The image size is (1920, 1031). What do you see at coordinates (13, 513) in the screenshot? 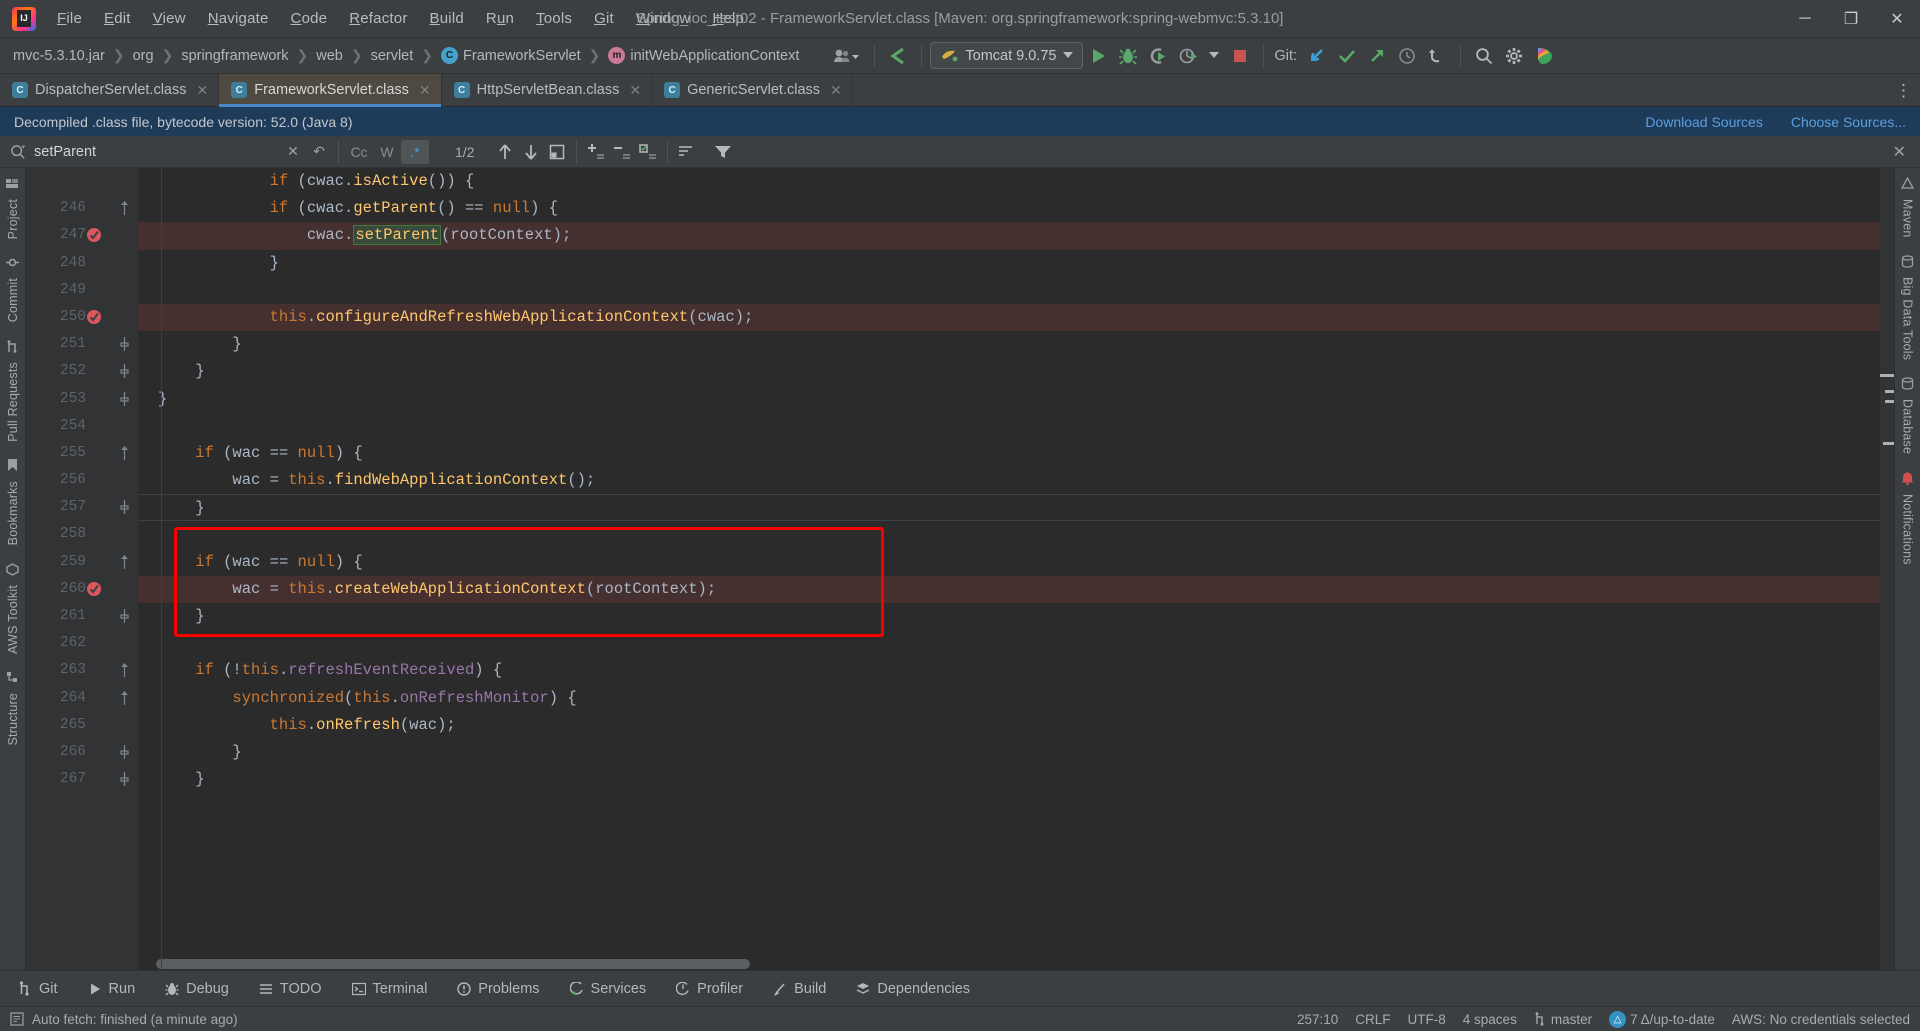
I see `sidebar-item-bookmarks: Bookmarks` at bounding box center [13, 513].